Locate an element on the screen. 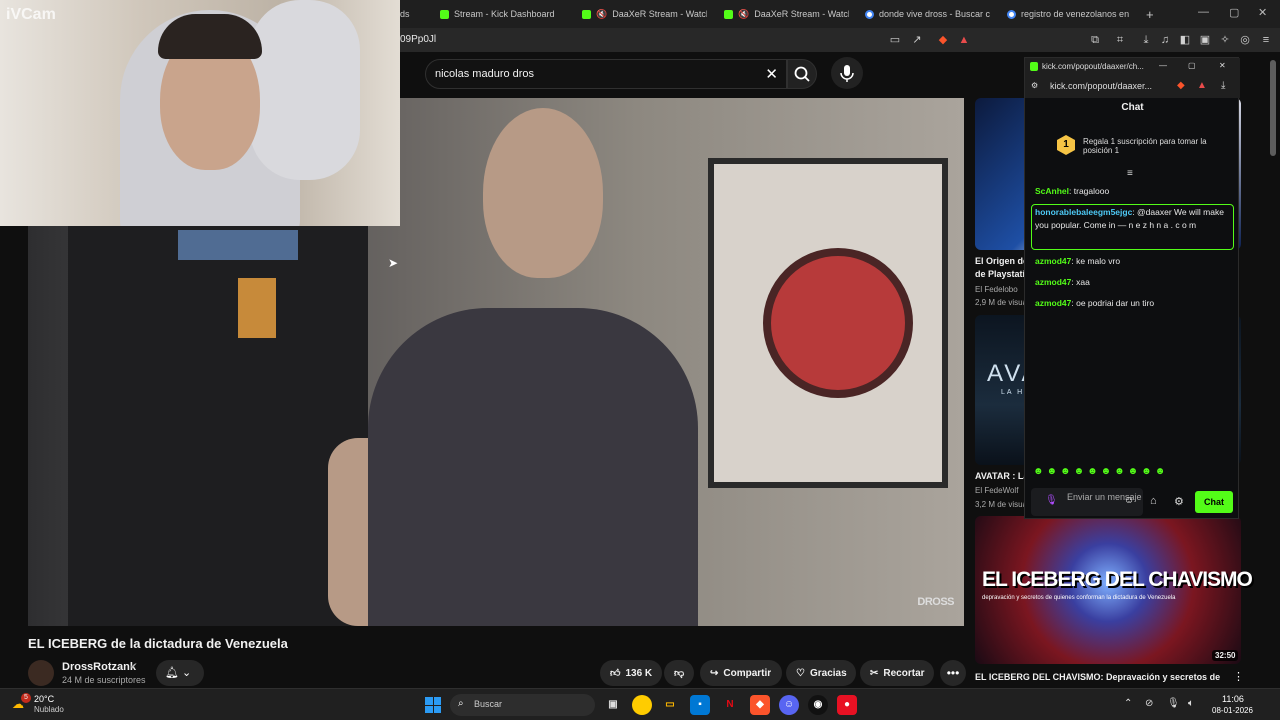 Image resolution: width=1280 pixels, height=720 pixels. leo-icon: ✧ is located at coordinates (1225, 40).